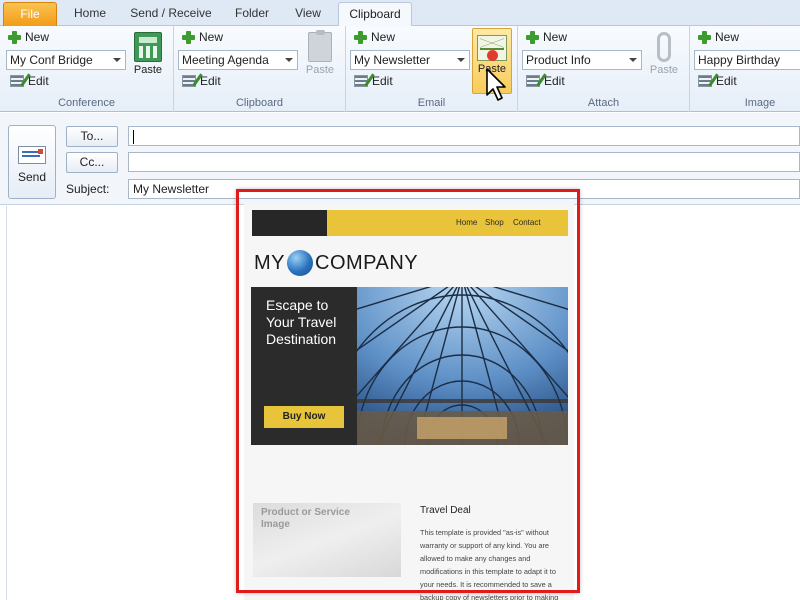  What do you see at coordinates (554, 81) in the screenshot?
I see `attach-edit-label: Edit` at bounding box center [554, 81].